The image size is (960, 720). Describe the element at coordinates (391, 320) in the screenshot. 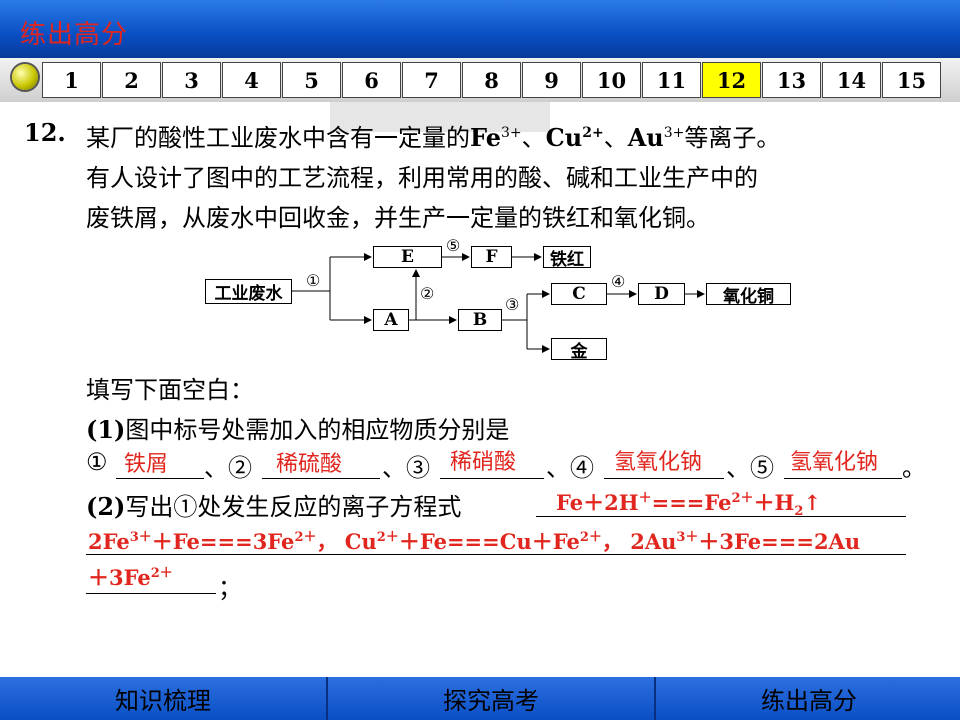

I see `box-A: A` at that location.